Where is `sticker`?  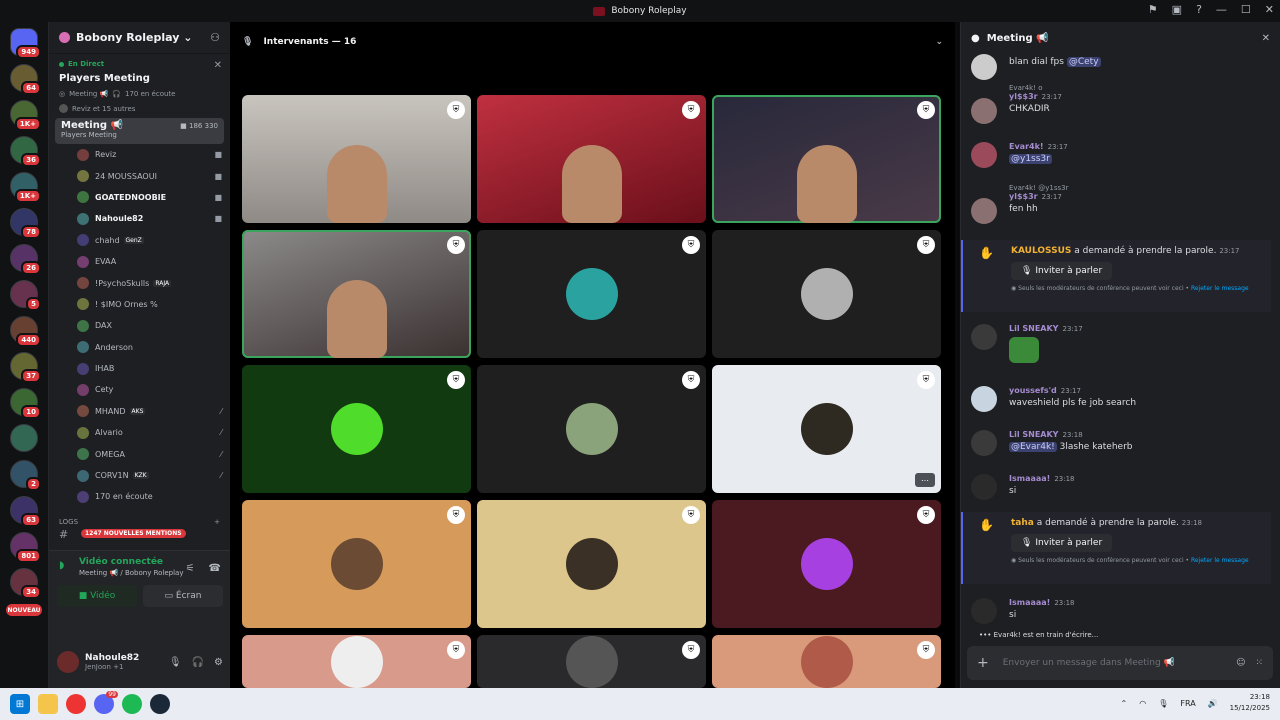
sticker is located at coordinates (1024, 350).